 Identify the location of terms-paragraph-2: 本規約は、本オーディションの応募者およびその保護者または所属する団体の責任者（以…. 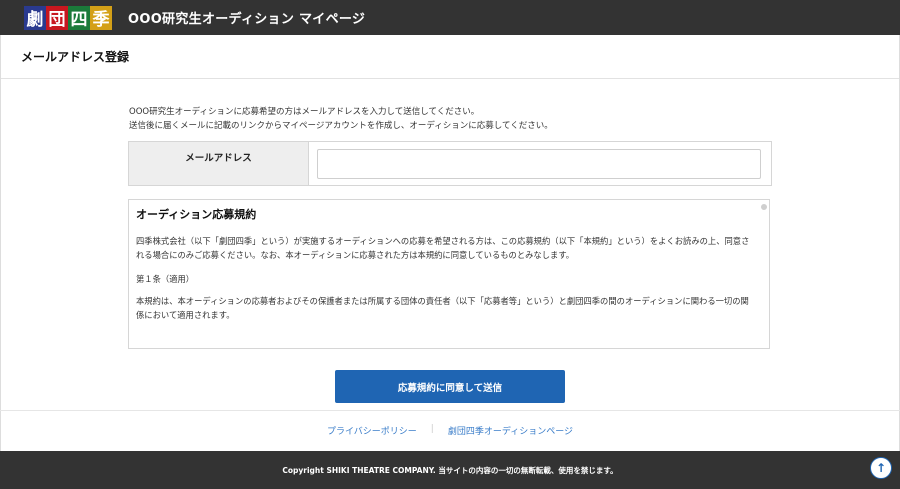
(442, 308).